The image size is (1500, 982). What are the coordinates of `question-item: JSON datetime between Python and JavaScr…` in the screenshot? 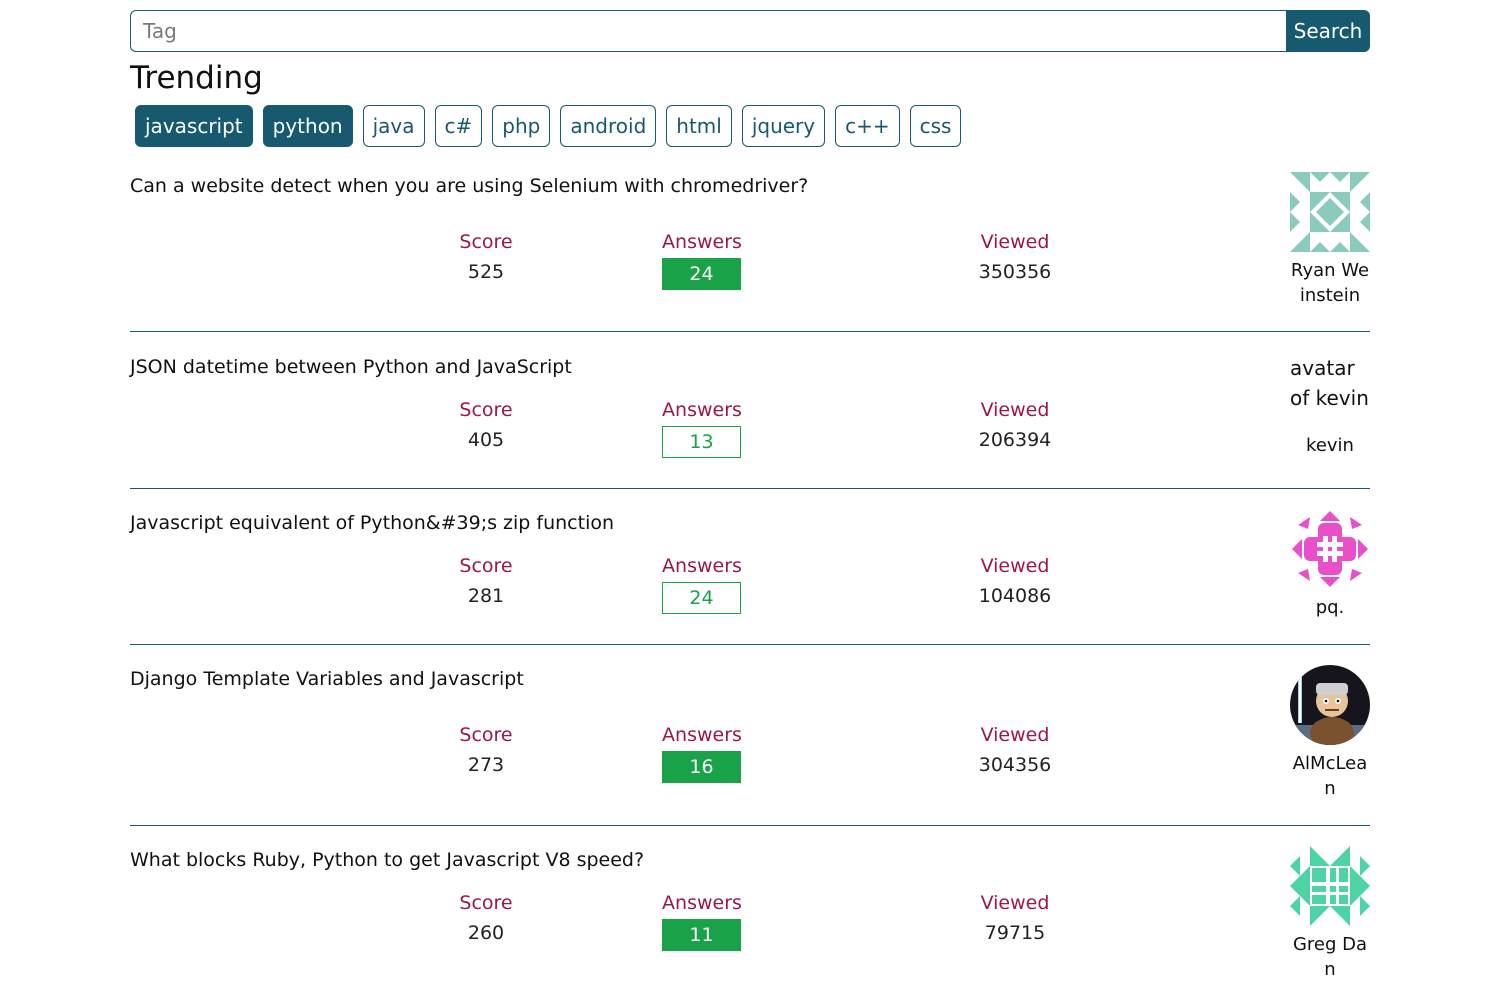 It's located at (750, 416).